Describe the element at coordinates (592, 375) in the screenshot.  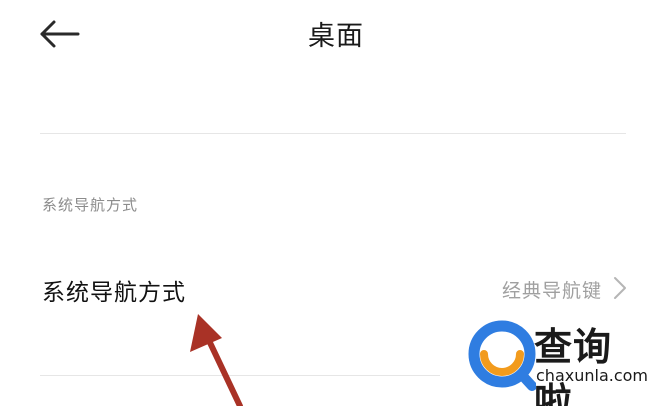
I see `watermark-url: chaxunla.com` at that location.